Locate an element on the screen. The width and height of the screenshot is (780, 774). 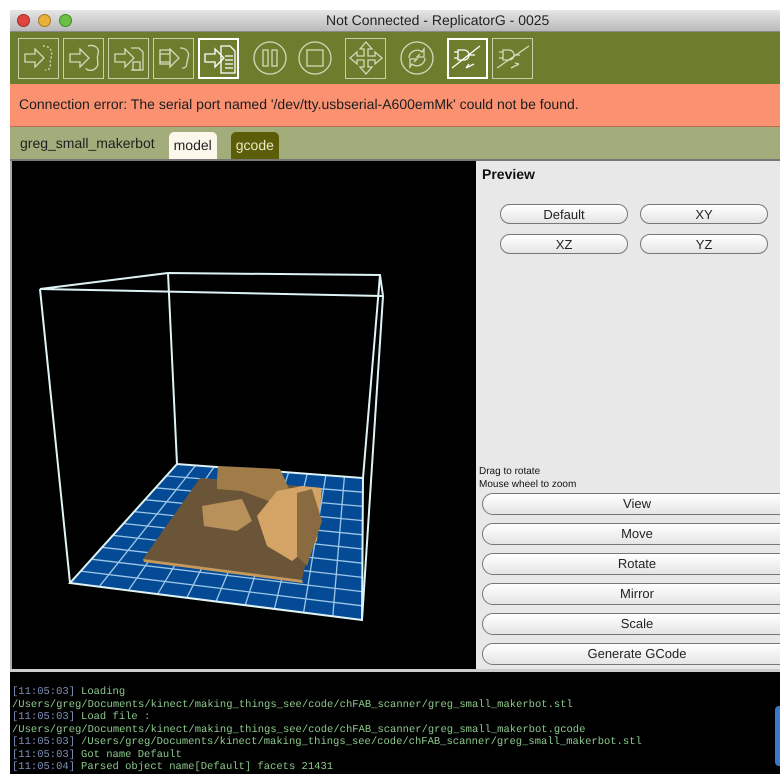
hint-text: Mouse wheel to zoom is located at coordinates (528, 484).